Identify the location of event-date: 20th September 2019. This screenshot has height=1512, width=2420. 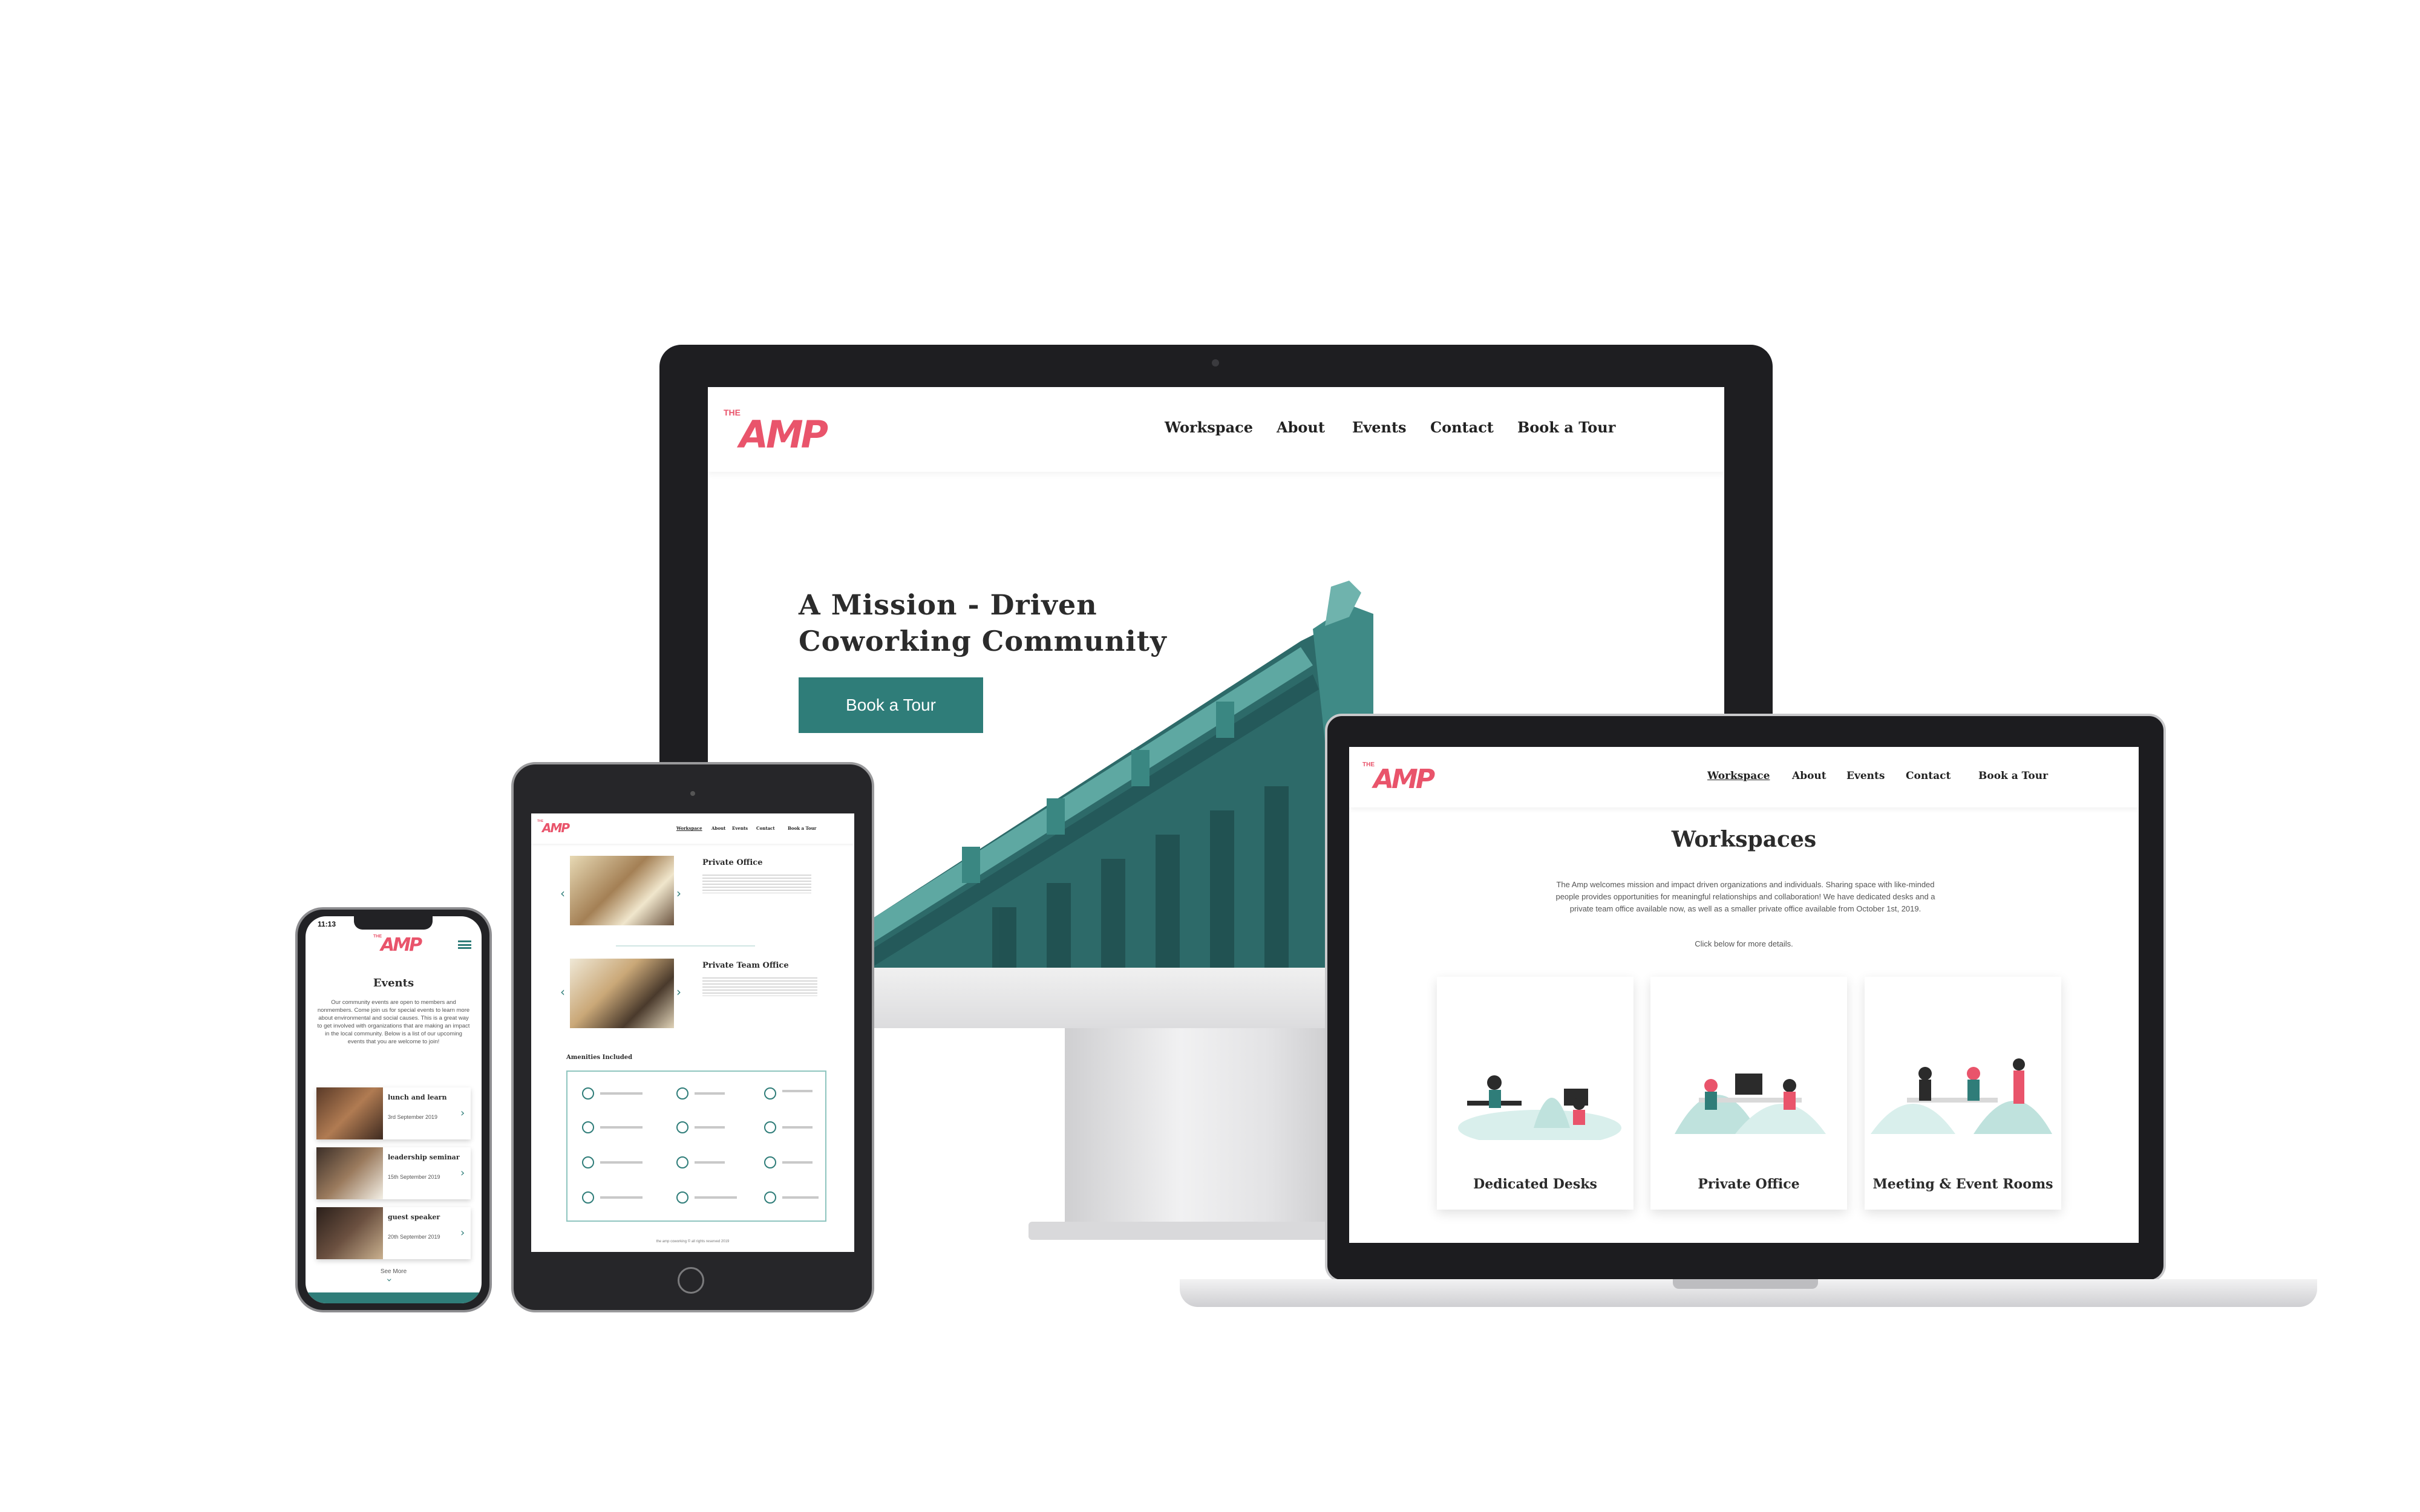
(414, 1237).